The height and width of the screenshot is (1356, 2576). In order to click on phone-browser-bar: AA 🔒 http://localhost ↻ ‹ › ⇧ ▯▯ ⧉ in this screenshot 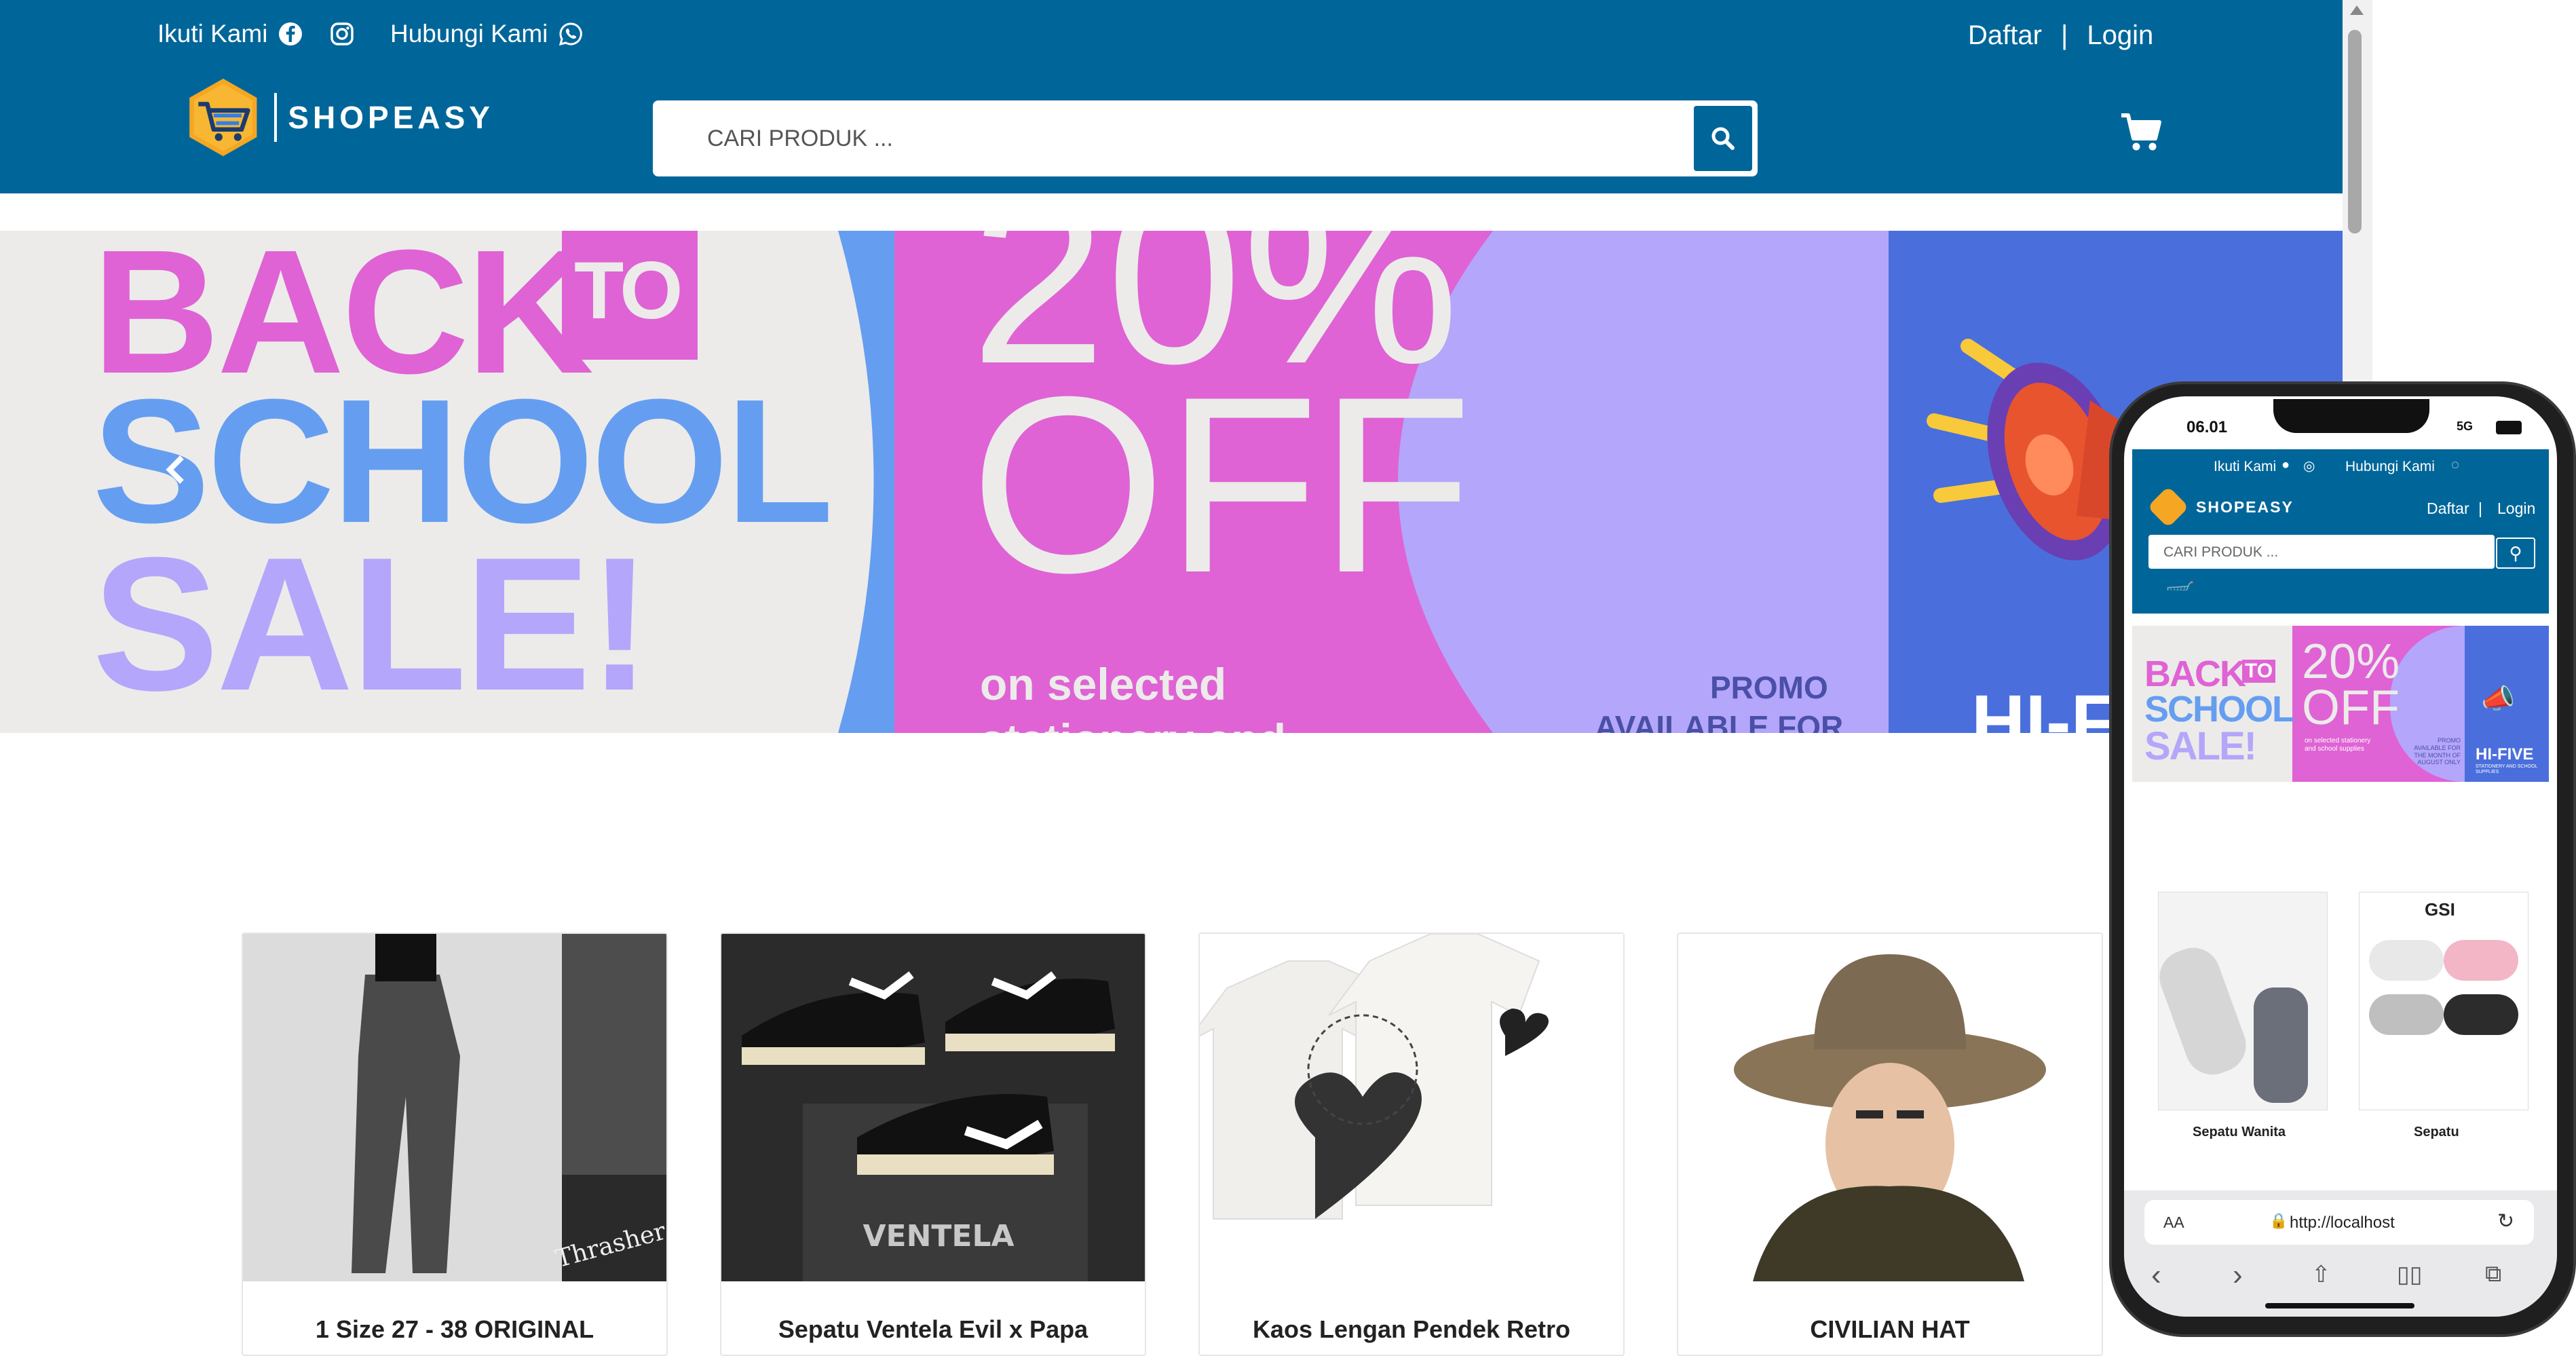, I will do `click(2340, 1253)`.